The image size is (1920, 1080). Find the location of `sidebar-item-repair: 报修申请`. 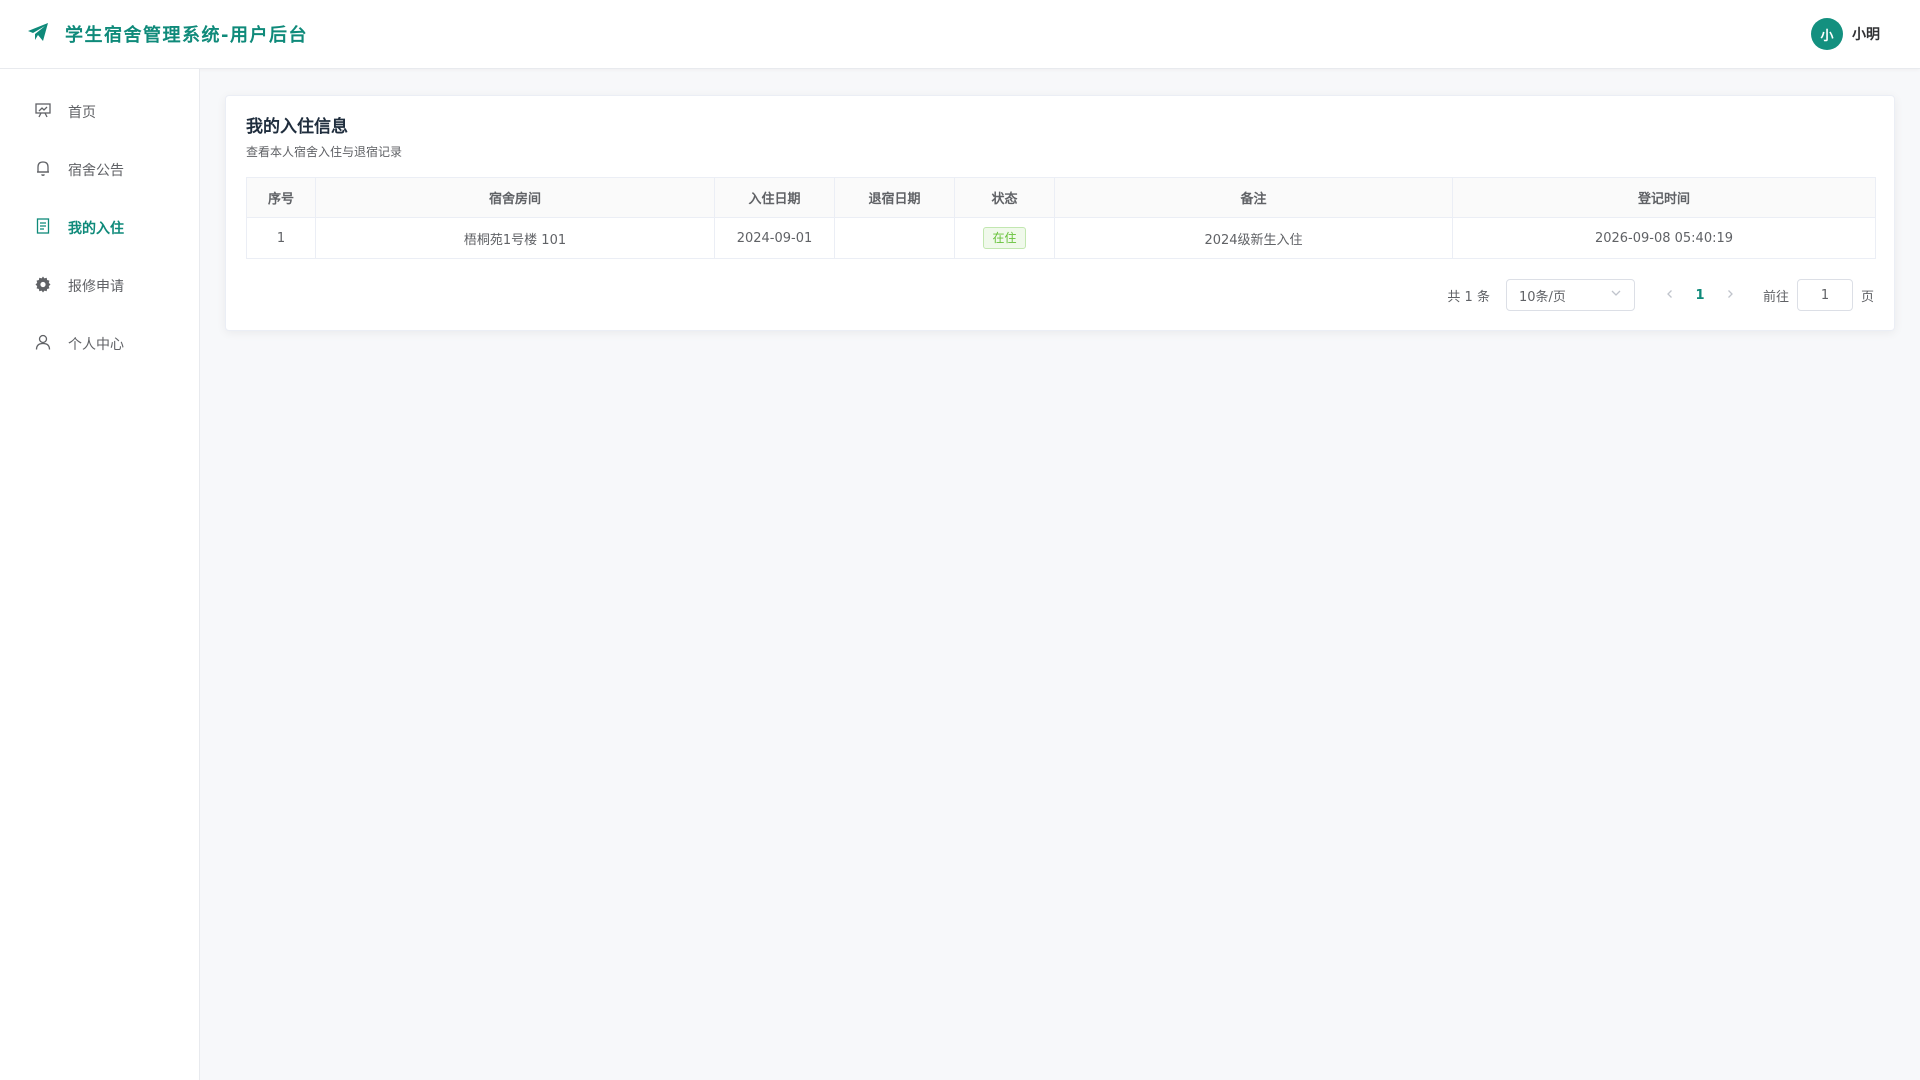

sidebar-item-repair: 报修申请 is located at coordinates (99, 286).